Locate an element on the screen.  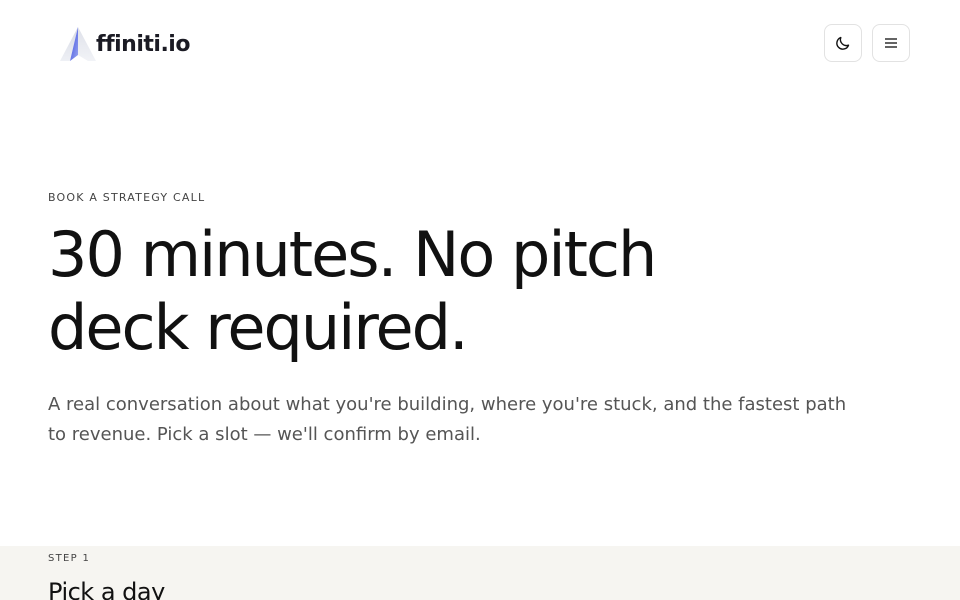
hamburger-menu-icon is located at coordinates (891, 43).